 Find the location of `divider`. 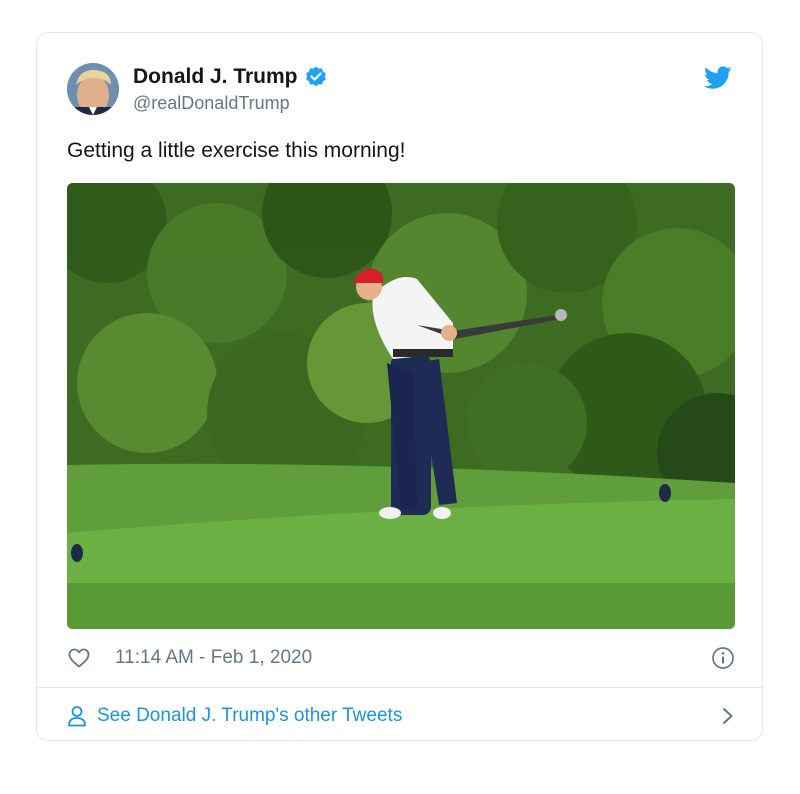

divider is located at coordinates (399, 687).